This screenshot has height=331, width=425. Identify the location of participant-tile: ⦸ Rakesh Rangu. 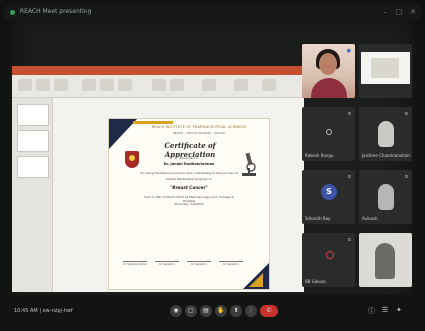
(328, 134).